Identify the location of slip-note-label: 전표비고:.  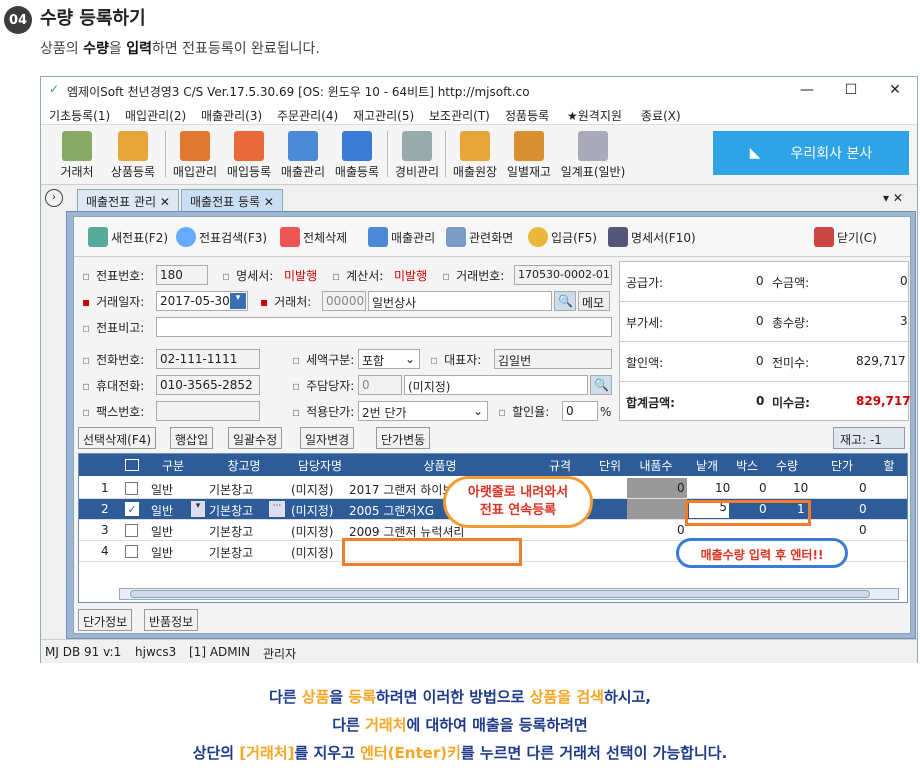
(113, 327).